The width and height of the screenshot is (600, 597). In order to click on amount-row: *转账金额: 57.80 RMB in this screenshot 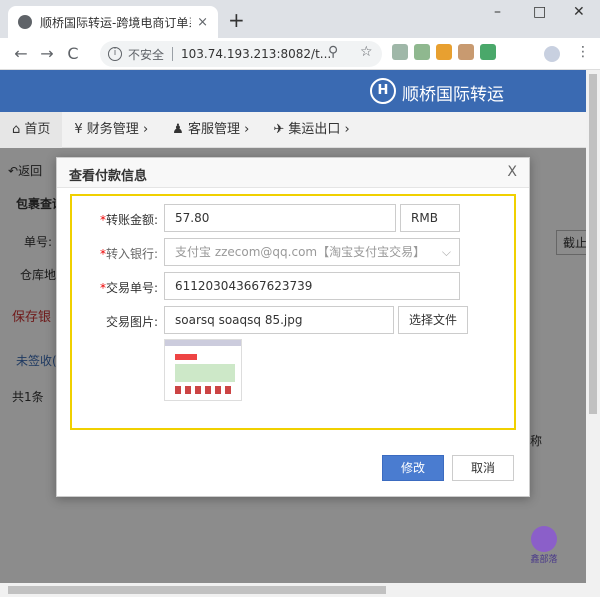, I will do `click(293, 218)`.